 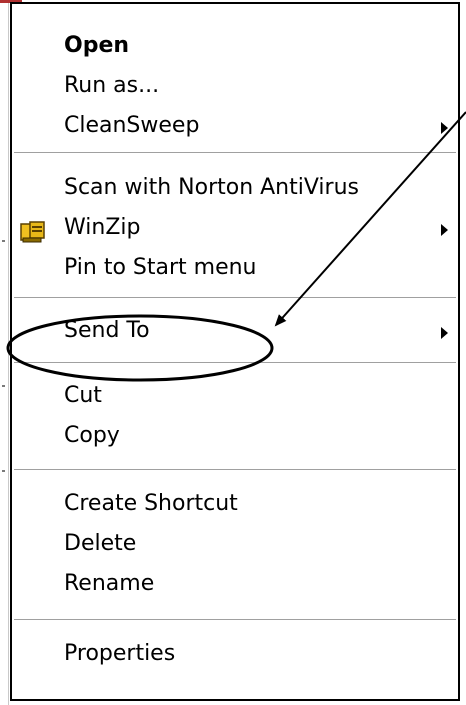 I want to click on menu-item-label: WinZip, so click(x=102, y=227).